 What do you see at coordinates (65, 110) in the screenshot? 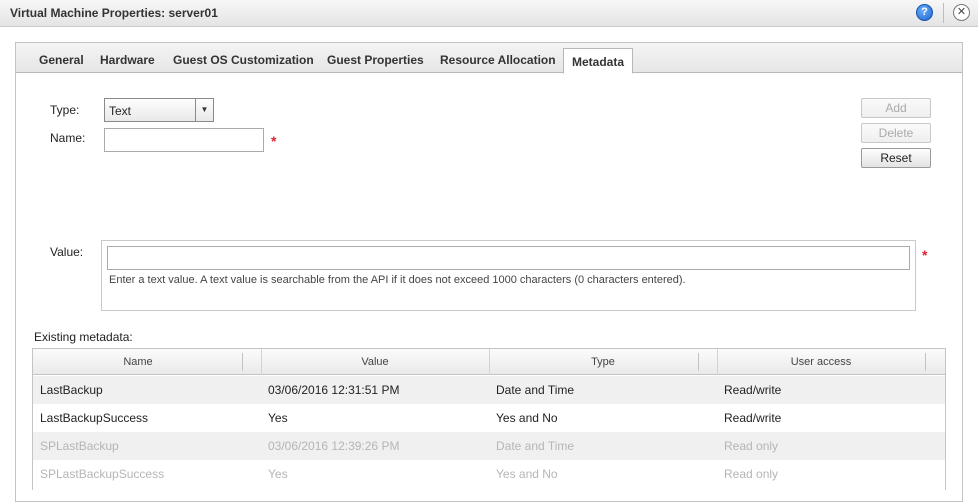
I see `type-label: Type:` at bounding box center [65, 110].